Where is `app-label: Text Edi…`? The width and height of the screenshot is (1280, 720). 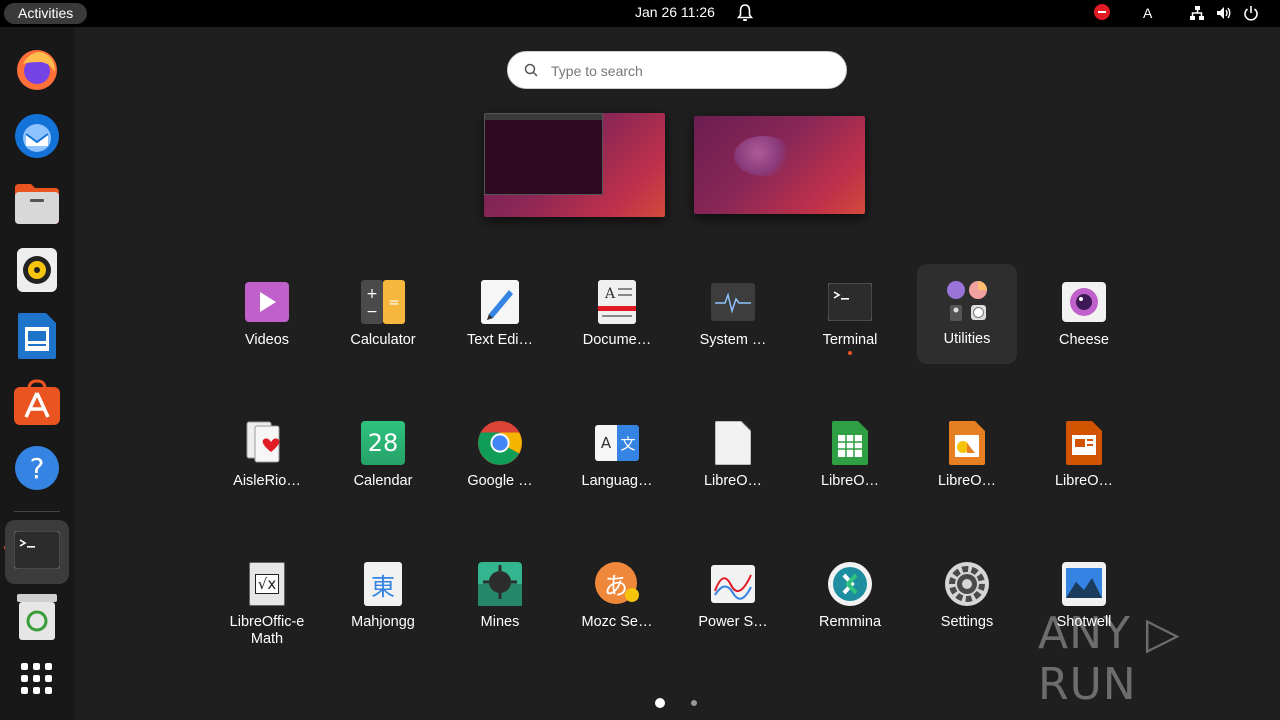 app-label: Text Edi… is located at coordinates (500, 340).